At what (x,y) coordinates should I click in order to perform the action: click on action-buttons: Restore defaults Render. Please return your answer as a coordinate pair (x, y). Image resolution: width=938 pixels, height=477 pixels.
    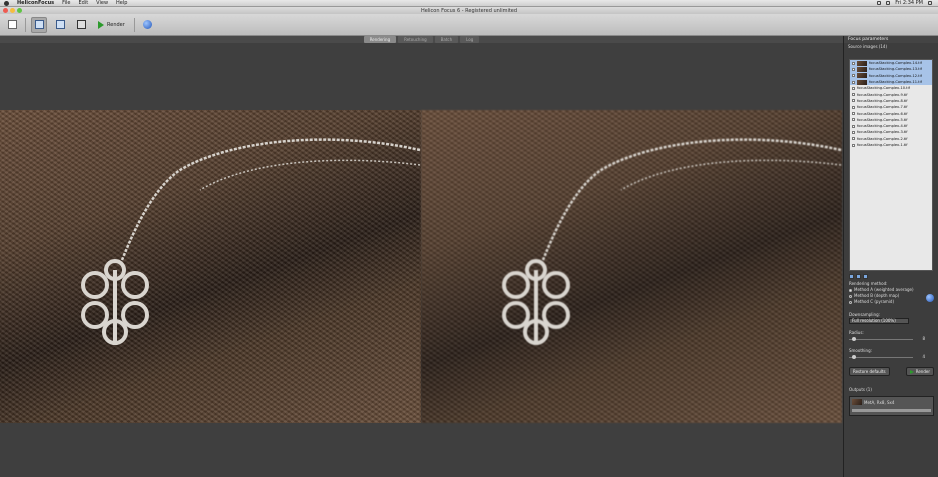
    Looking at the image, I should click on (891, 371).